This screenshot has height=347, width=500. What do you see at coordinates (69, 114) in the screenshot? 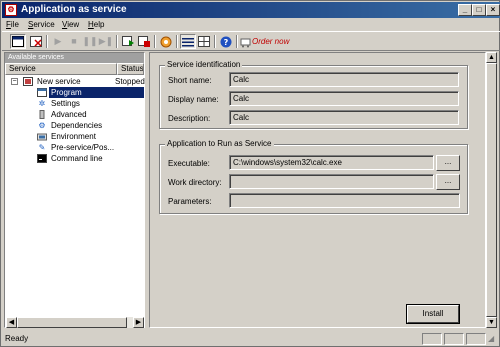
I see `tree-item-label: Advanced` at bounding box center [69, 114].